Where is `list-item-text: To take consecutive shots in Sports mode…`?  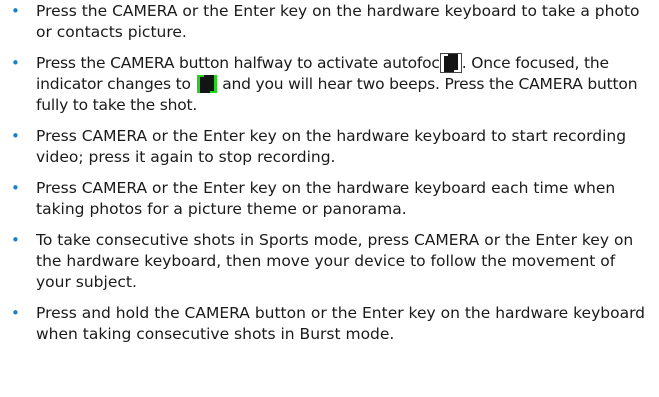
list-item-text: To take consecutive shots in Sports mode… is located at coordinates (335, 261).